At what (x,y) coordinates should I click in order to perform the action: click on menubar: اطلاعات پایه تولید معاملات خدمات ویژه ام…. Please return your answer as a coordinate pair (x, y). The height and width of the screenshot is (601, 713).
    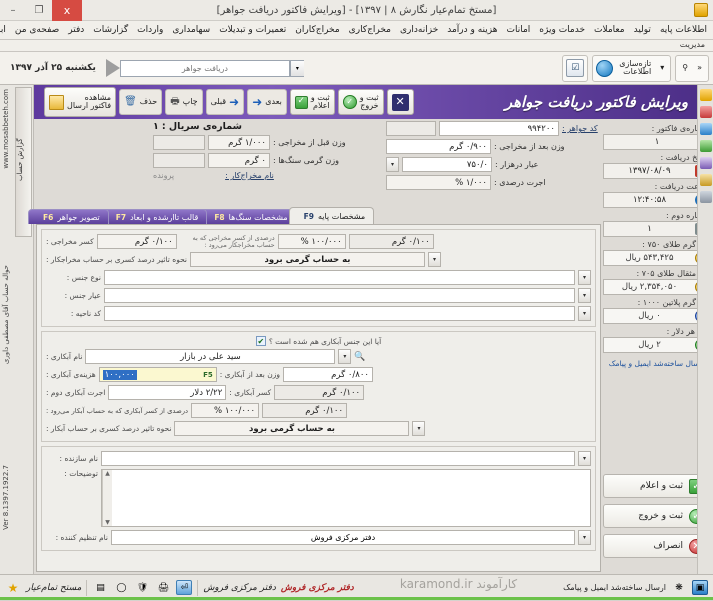
    Looking at the image, I should click on (356, 30).